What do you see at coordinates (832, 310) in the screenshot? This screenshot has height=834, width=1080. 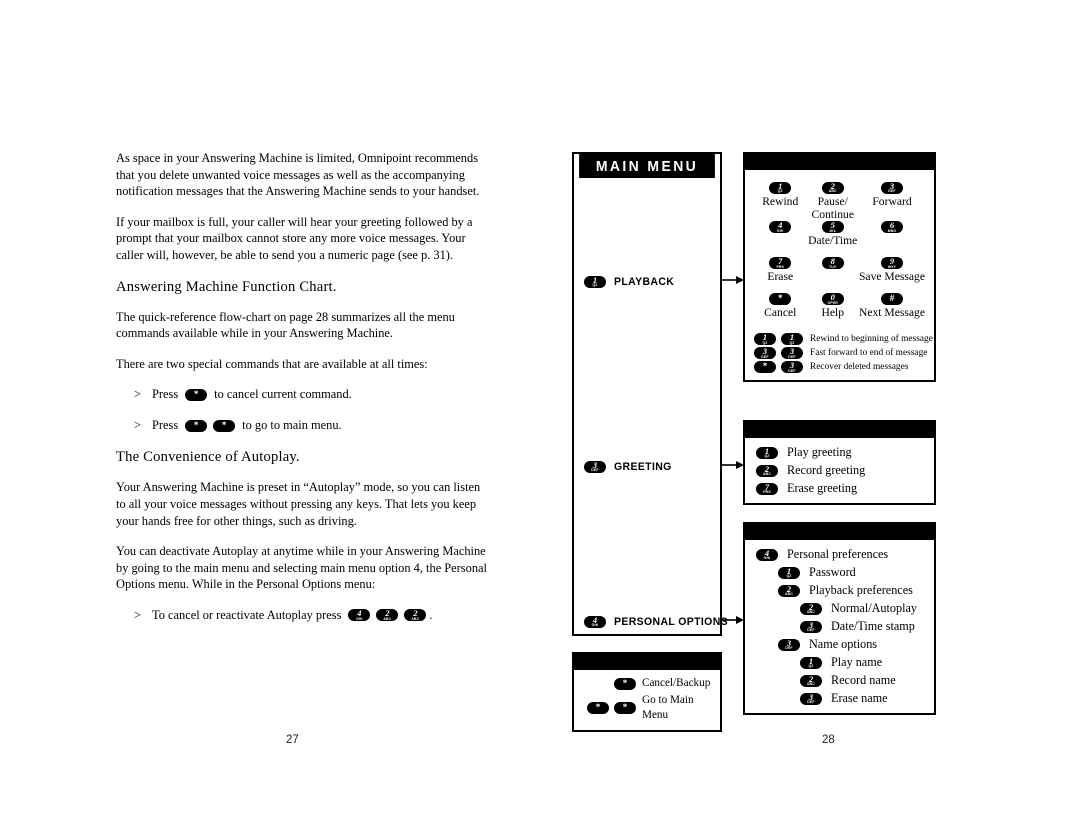 I see `keypad-cell: 0 OPER Help` at bounding box center [832, 310].